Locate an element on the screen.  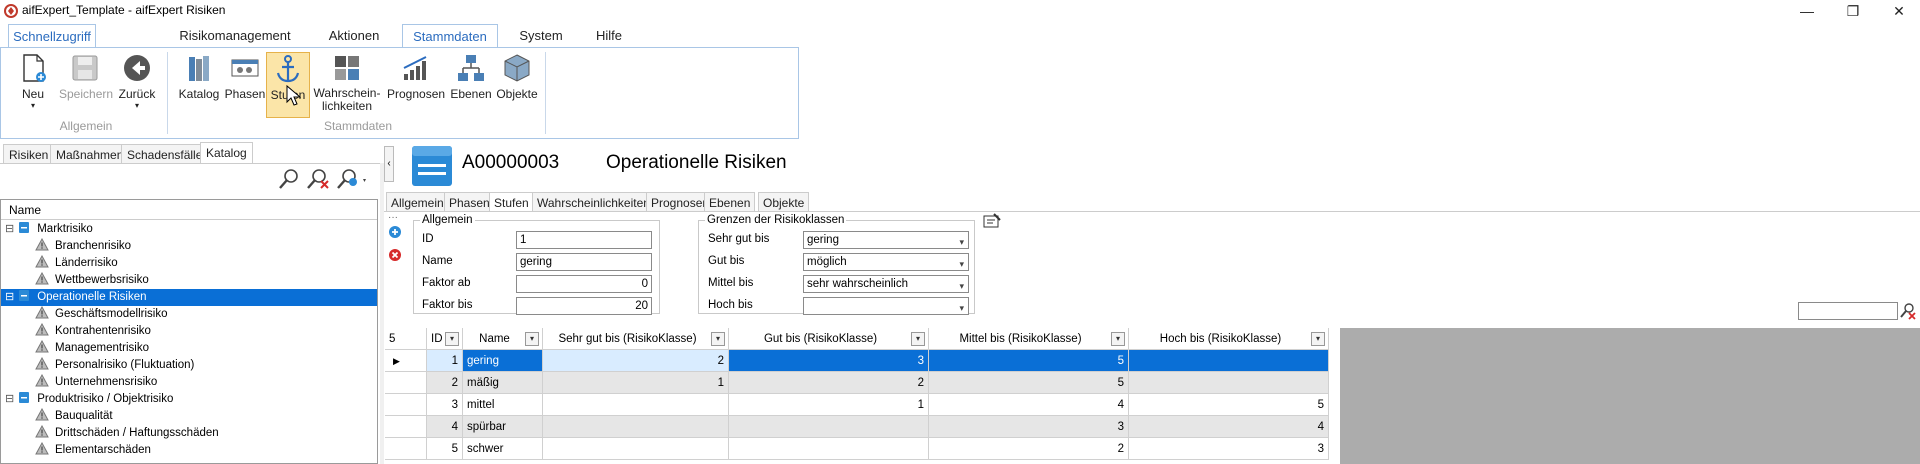
edit-note-icon is located at coordinates (992, 221).